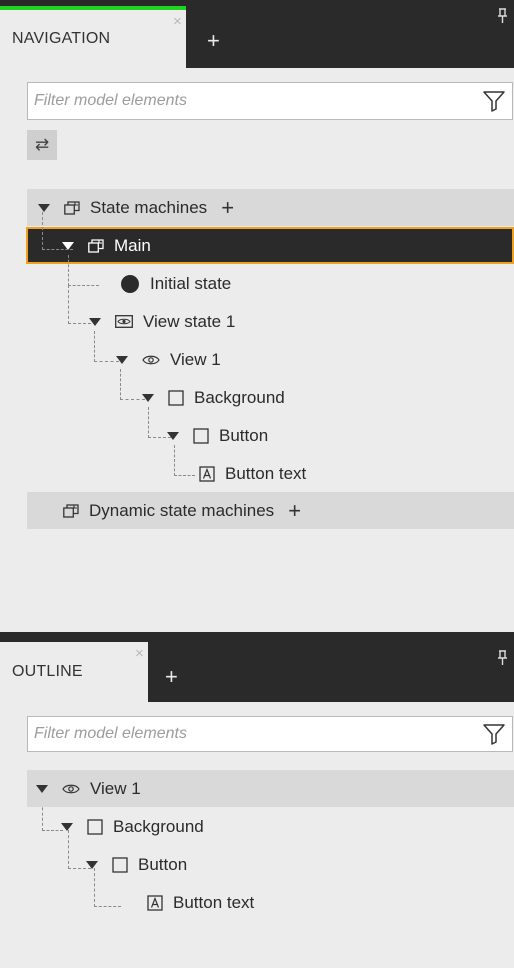 The image size is (514, 968). Describe the element at coordinates (191, 283) in the screenshot. I see `tree-label-initial-state: Initial state` at that location.